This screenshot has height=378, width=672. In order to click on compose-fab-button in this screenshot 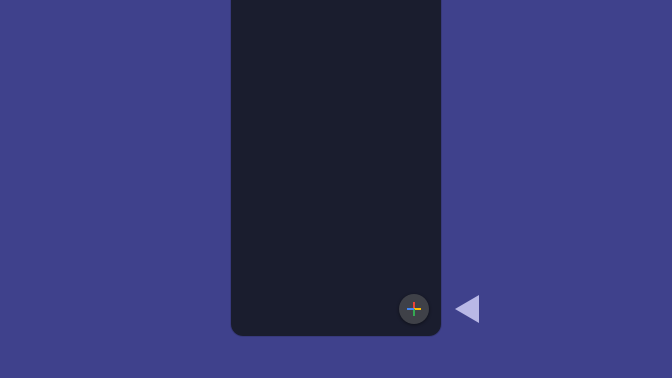, I will do `click(414, 309)`.